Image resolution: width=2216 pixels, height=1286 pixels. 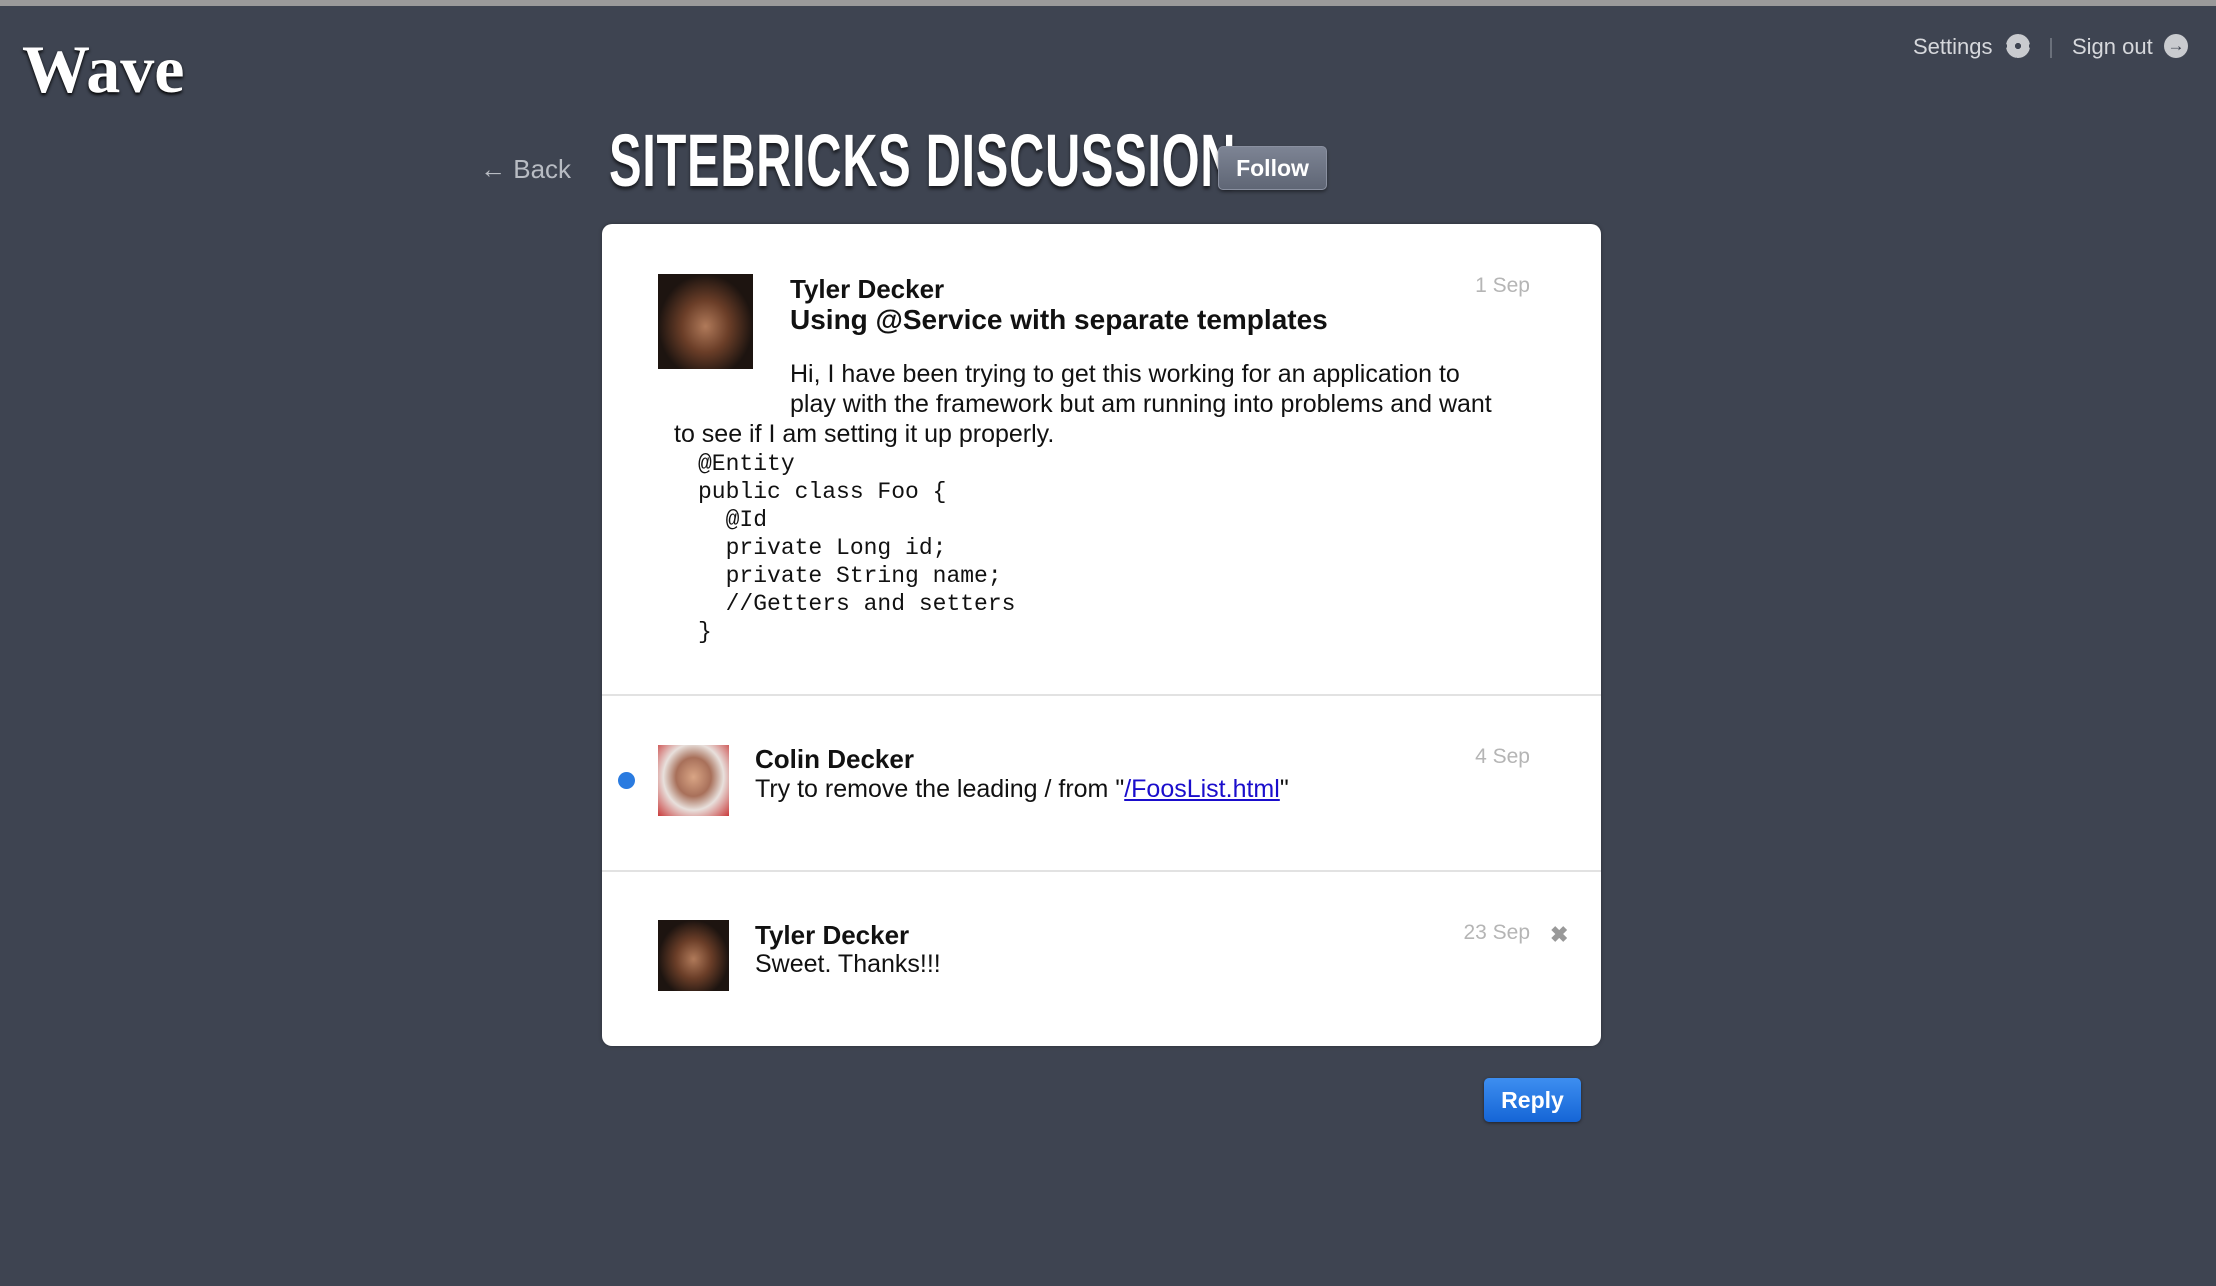 What do you see at coordinates (1284, 789) in the screenshot?
I see `post-text-part: "` at bounding box center [1284, 789].